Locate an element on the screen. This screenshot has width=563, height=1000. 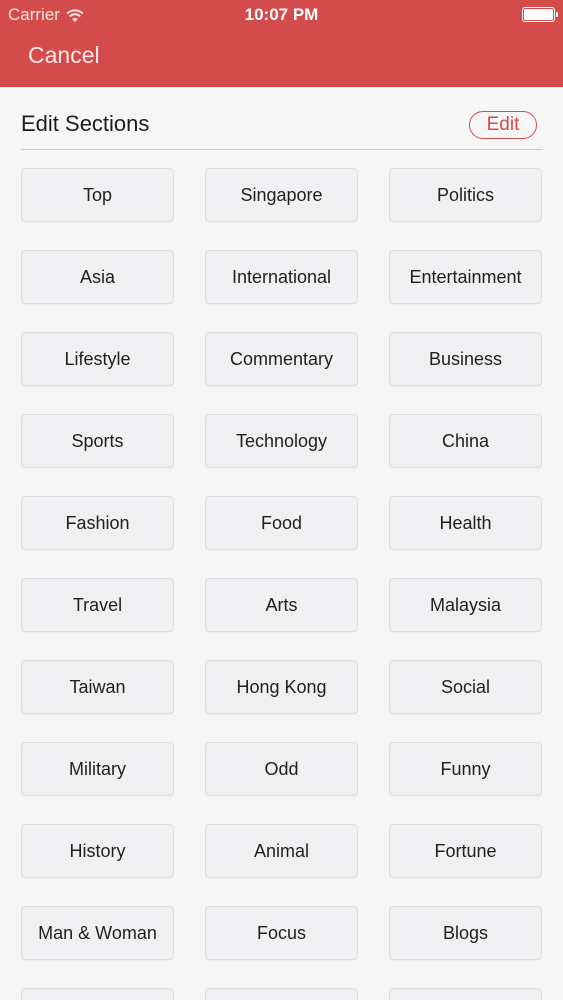
section-tile: Technology is located at coordinates (281, 441).